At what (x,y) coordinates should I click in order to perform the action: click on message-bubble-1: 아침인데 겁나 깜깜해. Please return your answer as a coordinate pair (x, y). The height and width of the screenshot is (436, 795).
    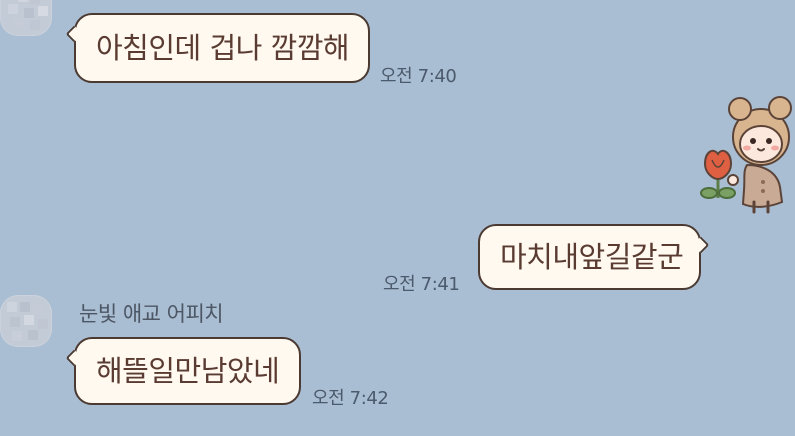
    Looking at the image, I should click on (217, 48).